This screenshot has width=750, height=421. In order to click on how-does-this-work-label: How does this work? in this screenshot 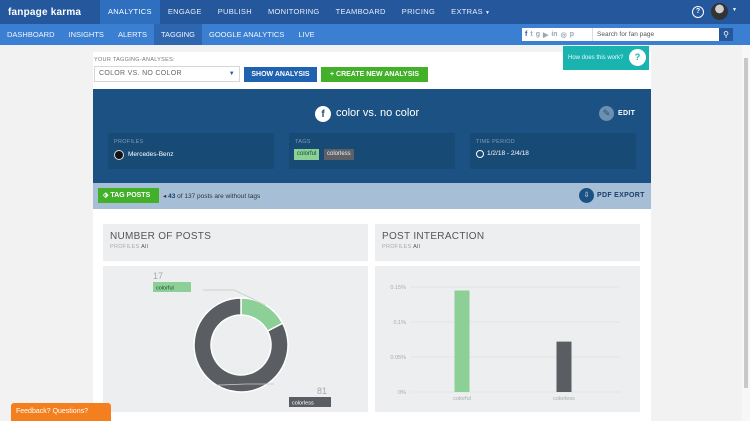, I will do `click(596, 58)`.